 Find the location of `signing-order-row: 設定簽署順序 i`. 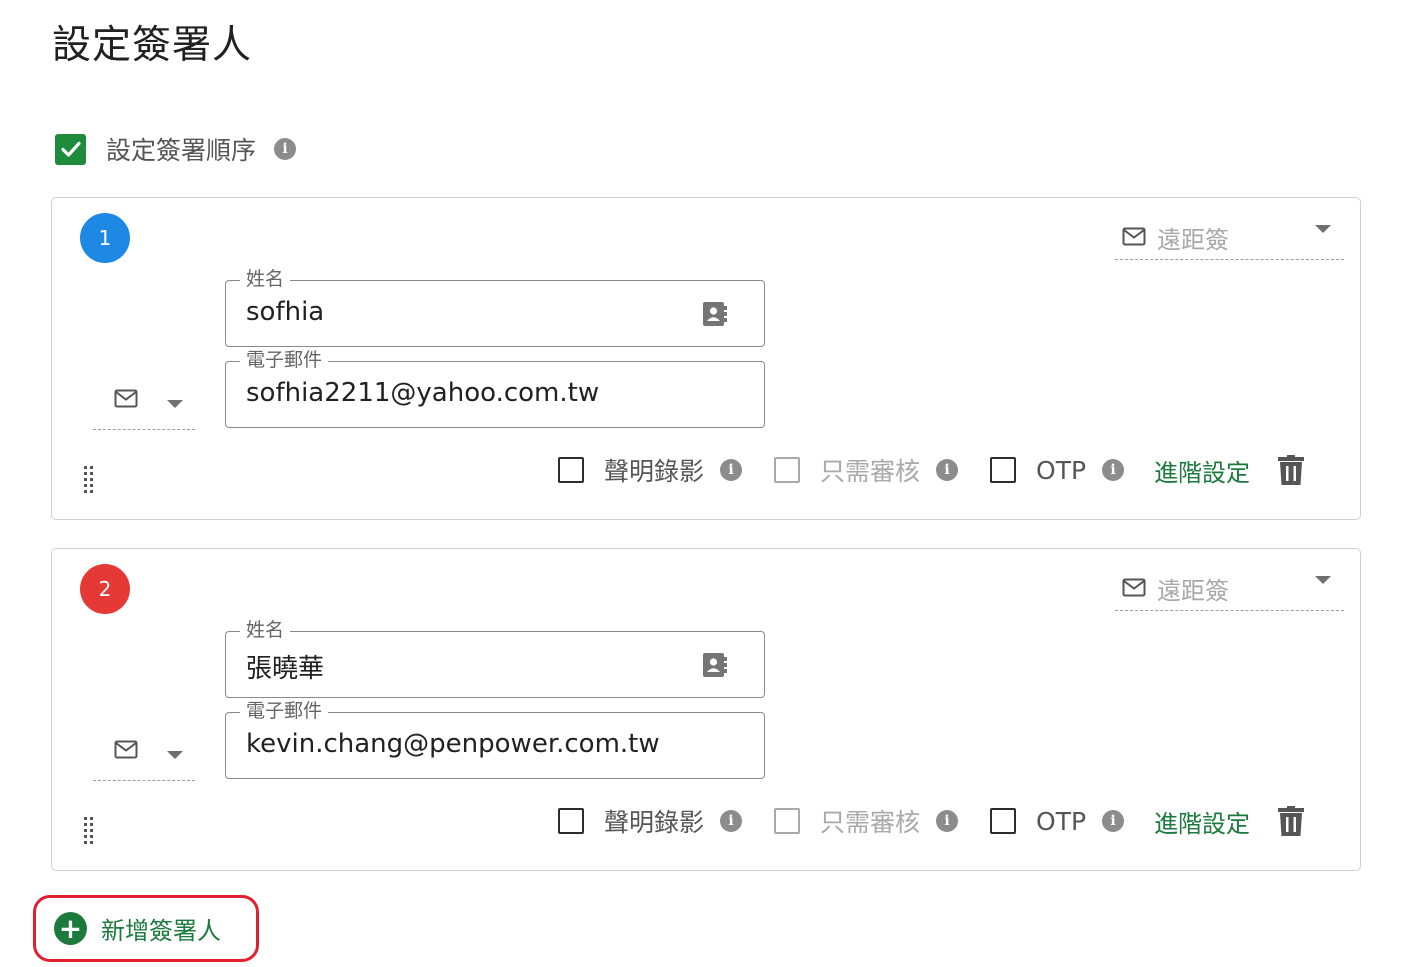

signing-order-row: 設定簽署順序 i is located at coordinates (176, 149).